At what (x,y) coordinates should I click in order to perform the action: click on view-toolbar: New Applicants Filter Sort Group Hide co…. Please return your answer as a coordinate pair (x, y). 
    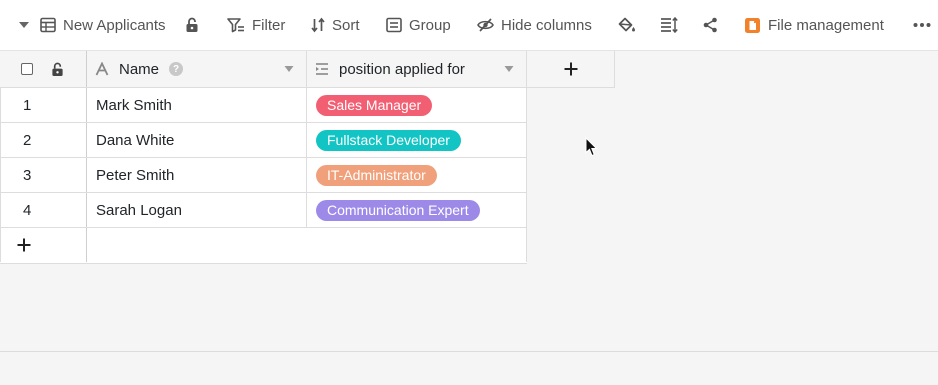
    Looking at the image, I should click on (469, 25).